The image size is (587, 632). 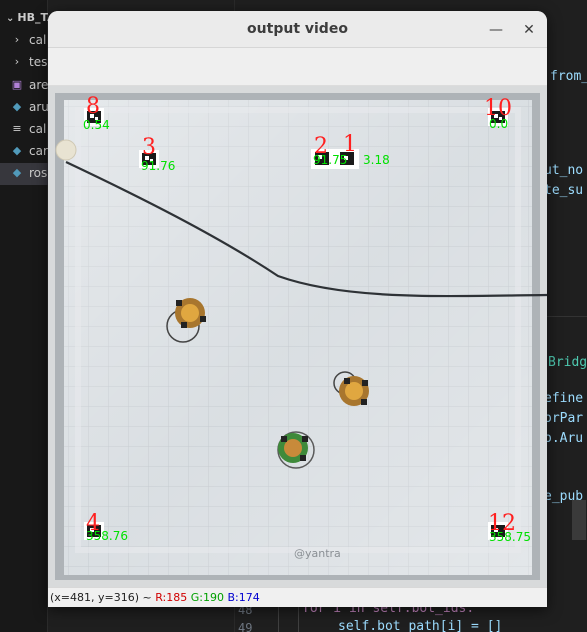 I want to click on window-title: output video, so click(x=297, y=29).